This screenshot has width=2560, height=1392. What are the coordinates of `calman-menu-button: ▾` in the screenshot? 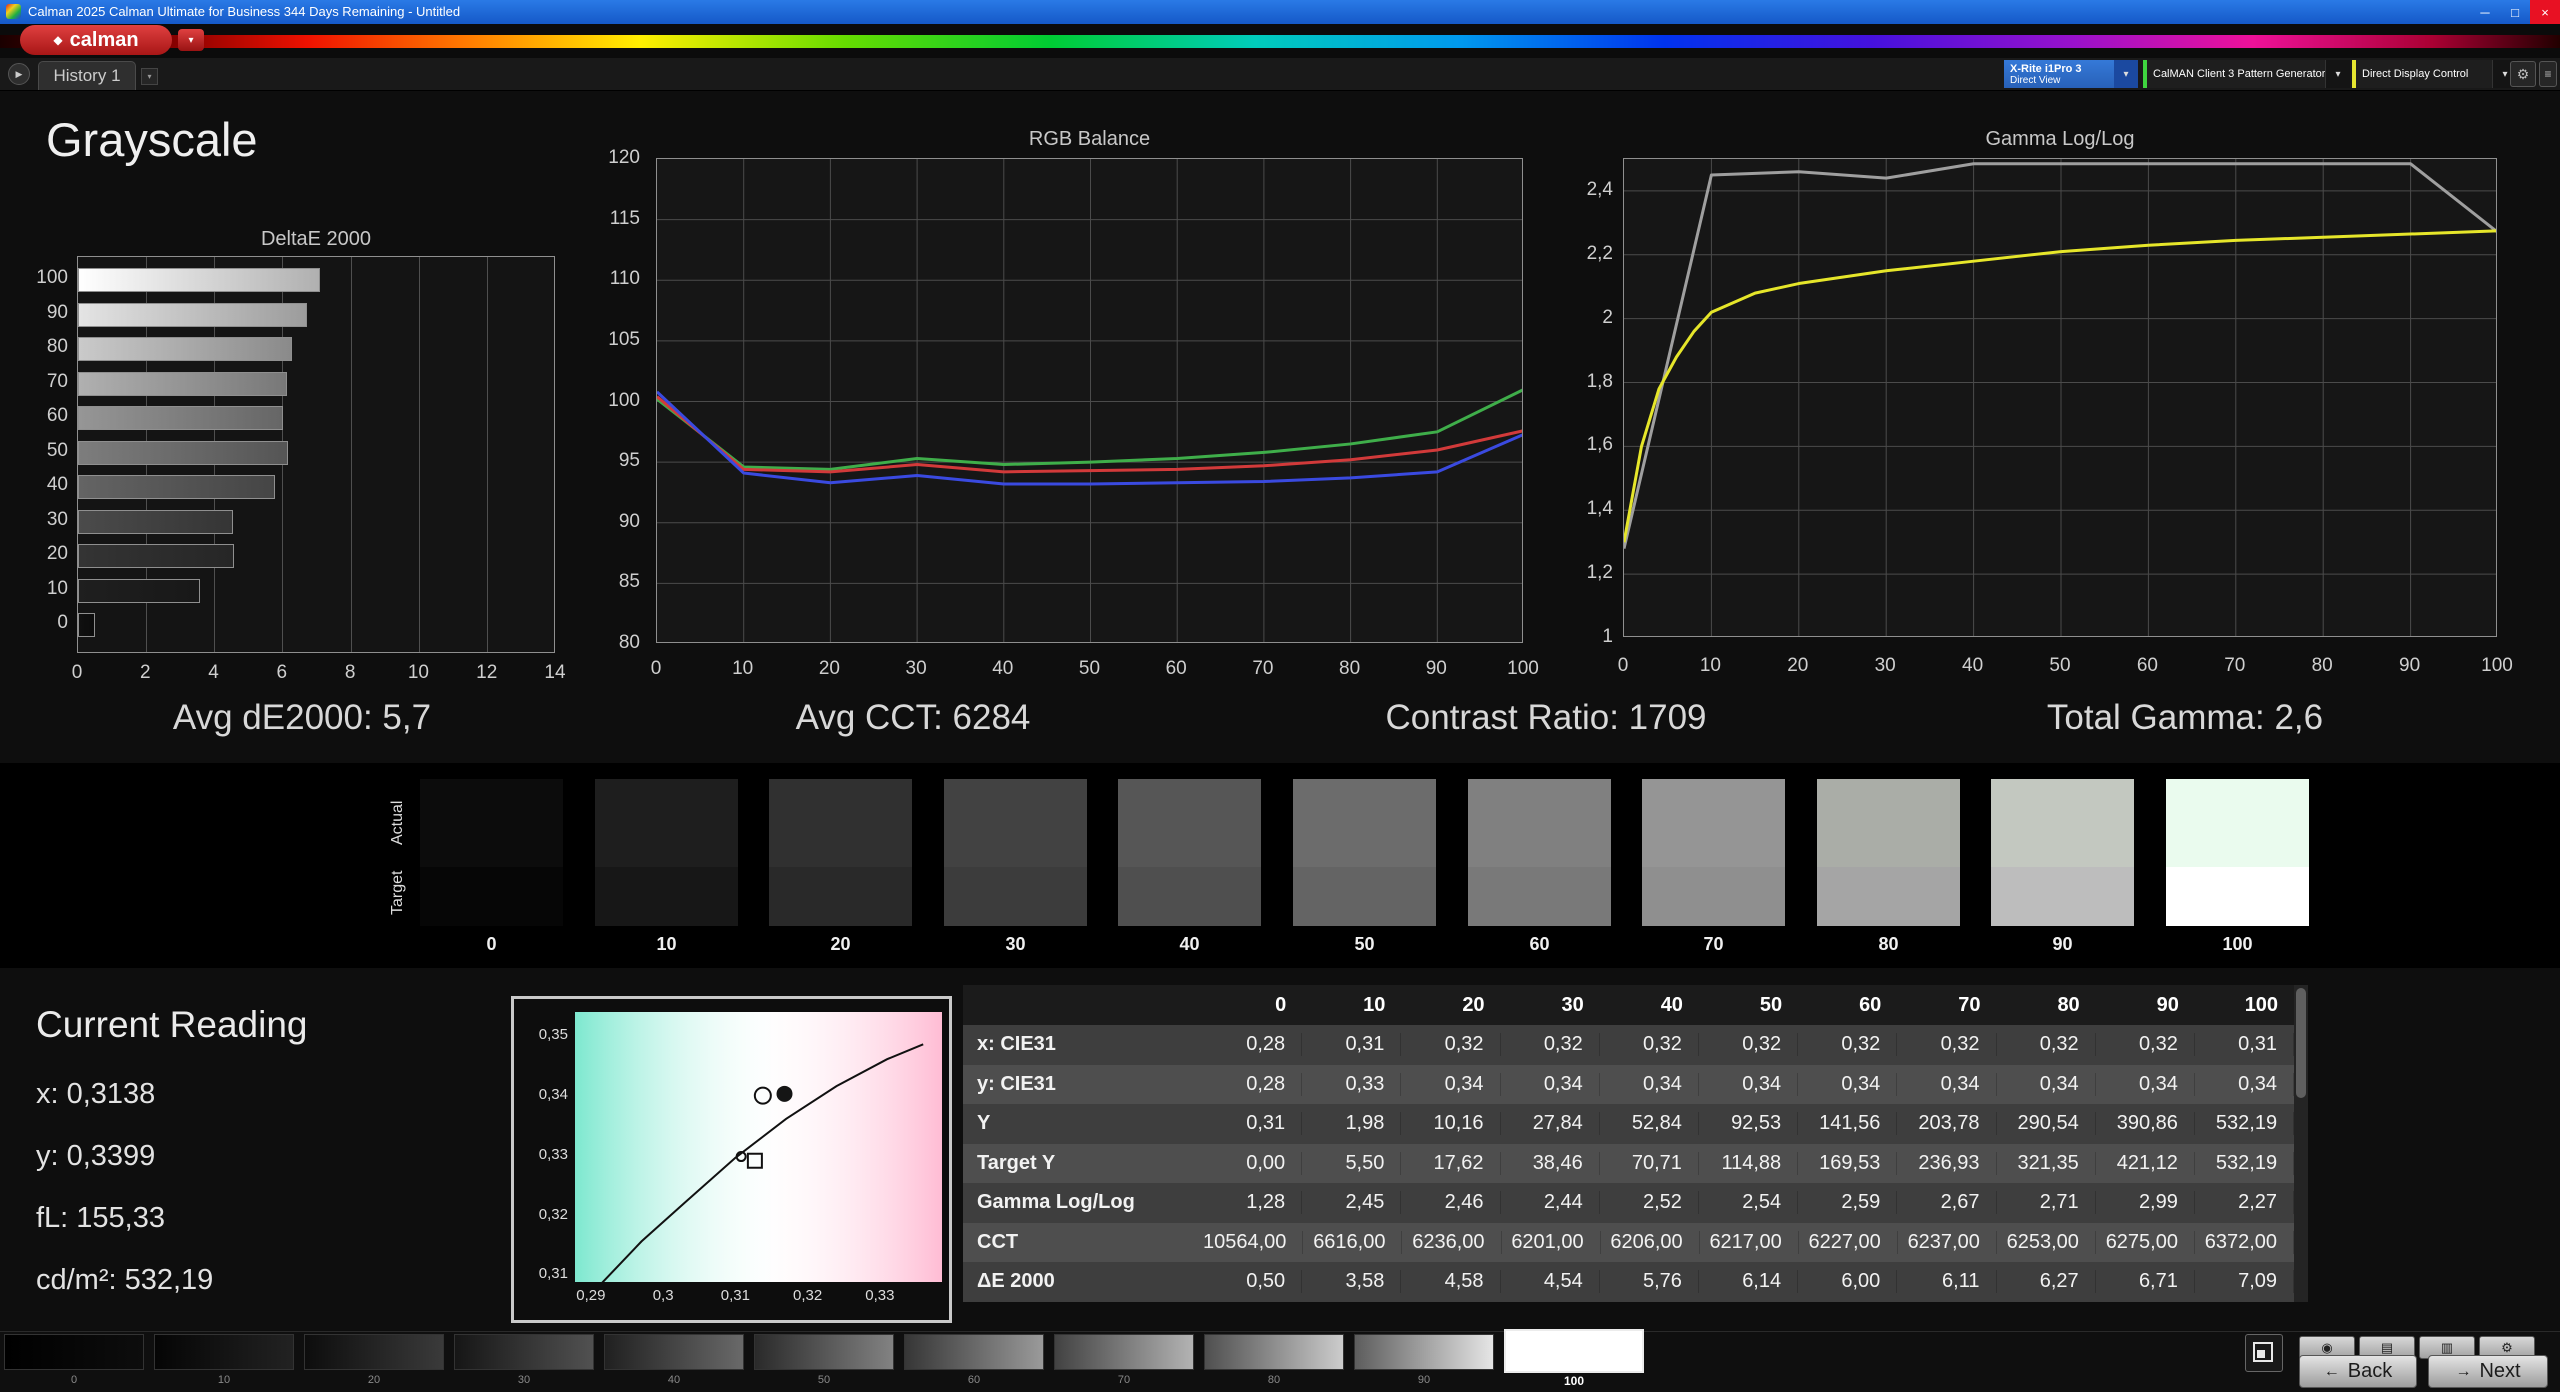 It's located at (191, 40).